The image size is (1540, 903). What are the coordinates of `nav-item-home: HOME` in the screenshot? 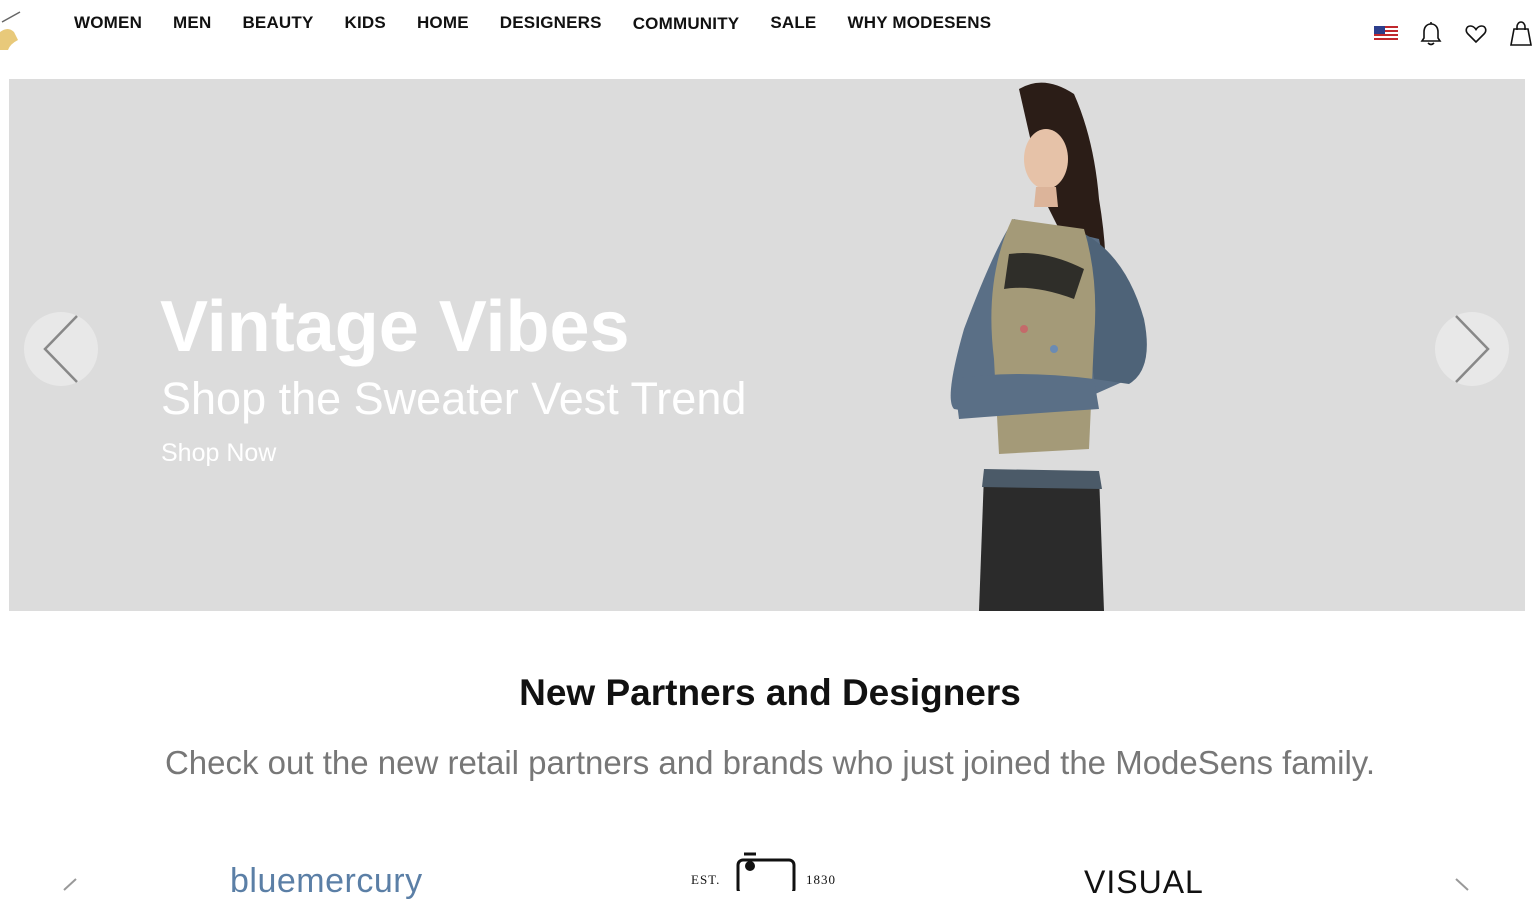 It's located at (443, 23).